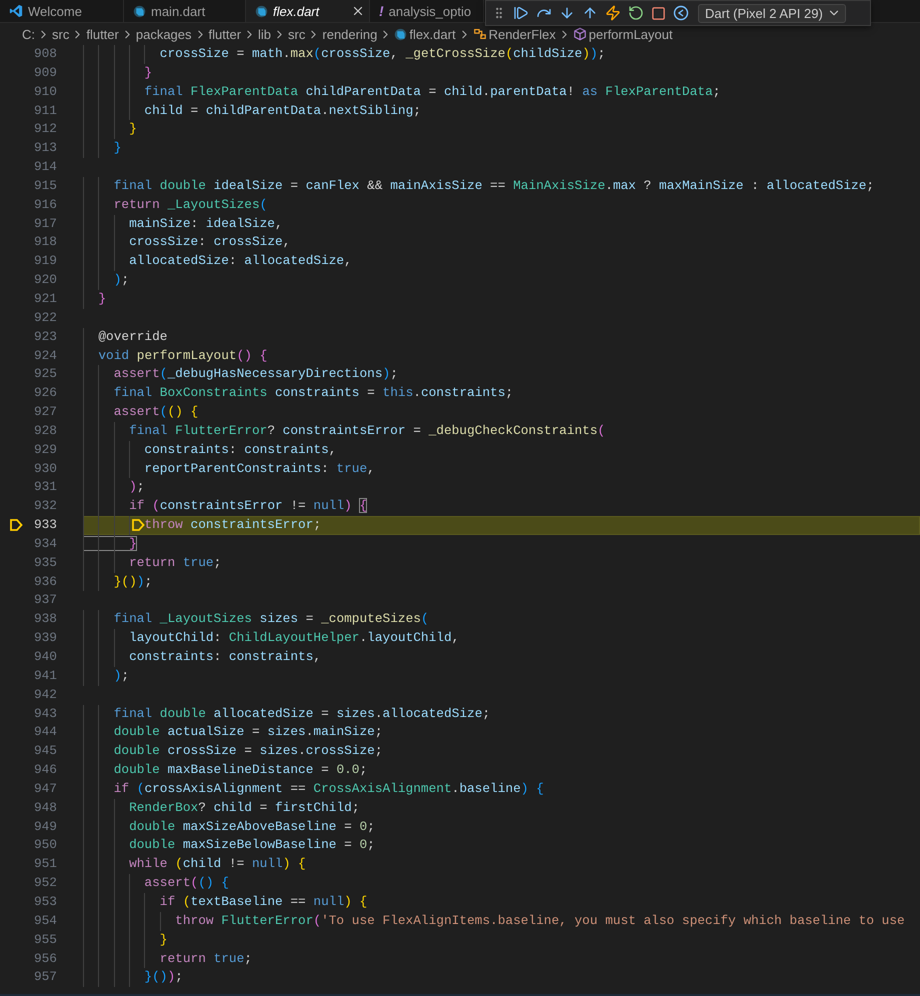  What do you see at coordinates (45, 73) in the screenshot?
I see `line-number: 909` at bounding box center [45, 73].